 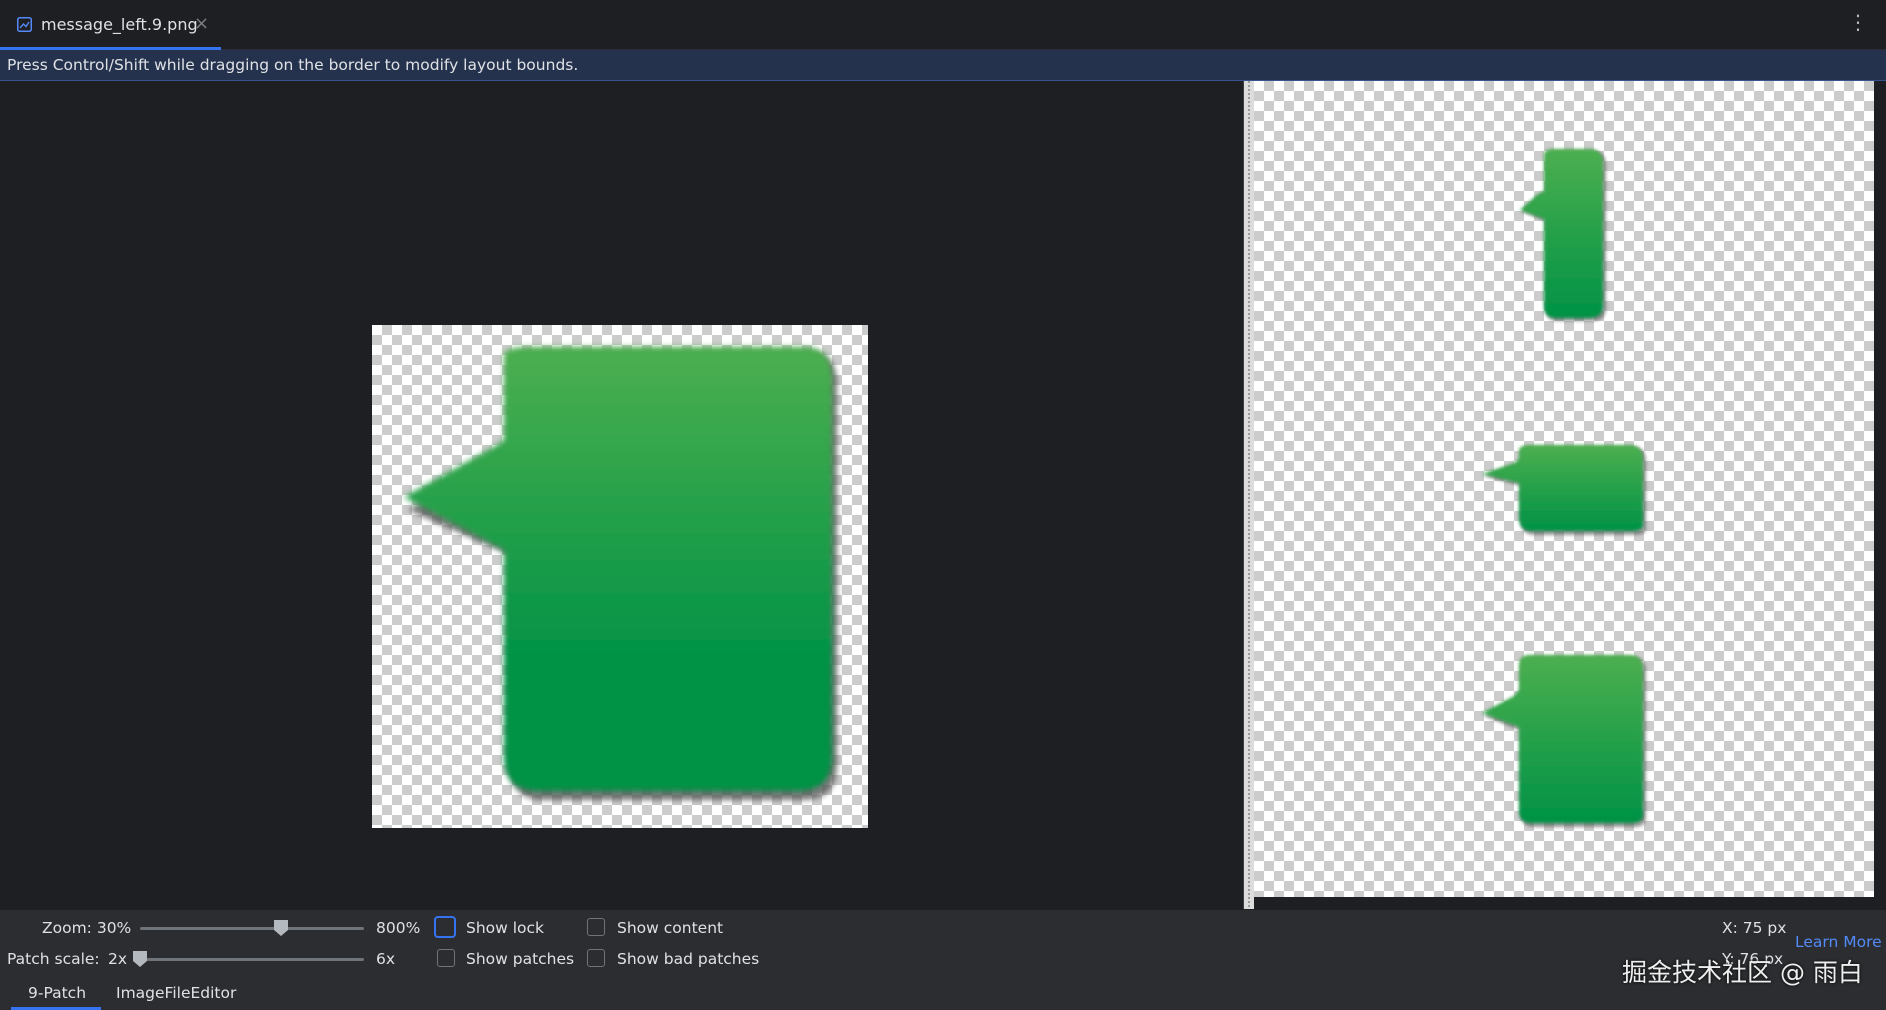 What do you see at coordinates (446, 958) in the screenshot?
I see `show-patches-checkbox` at bounding box center [446, 958].